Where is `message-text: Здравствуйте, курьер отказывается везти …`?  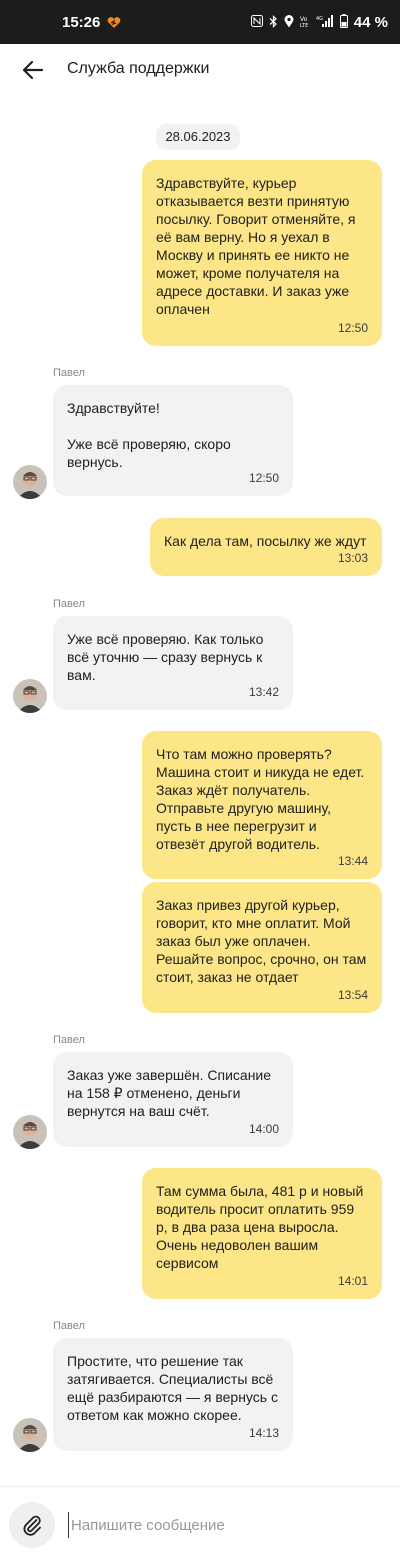 message-text: Здравствуйте, курьер отказывается везти … is located at coordinates (256, 246).